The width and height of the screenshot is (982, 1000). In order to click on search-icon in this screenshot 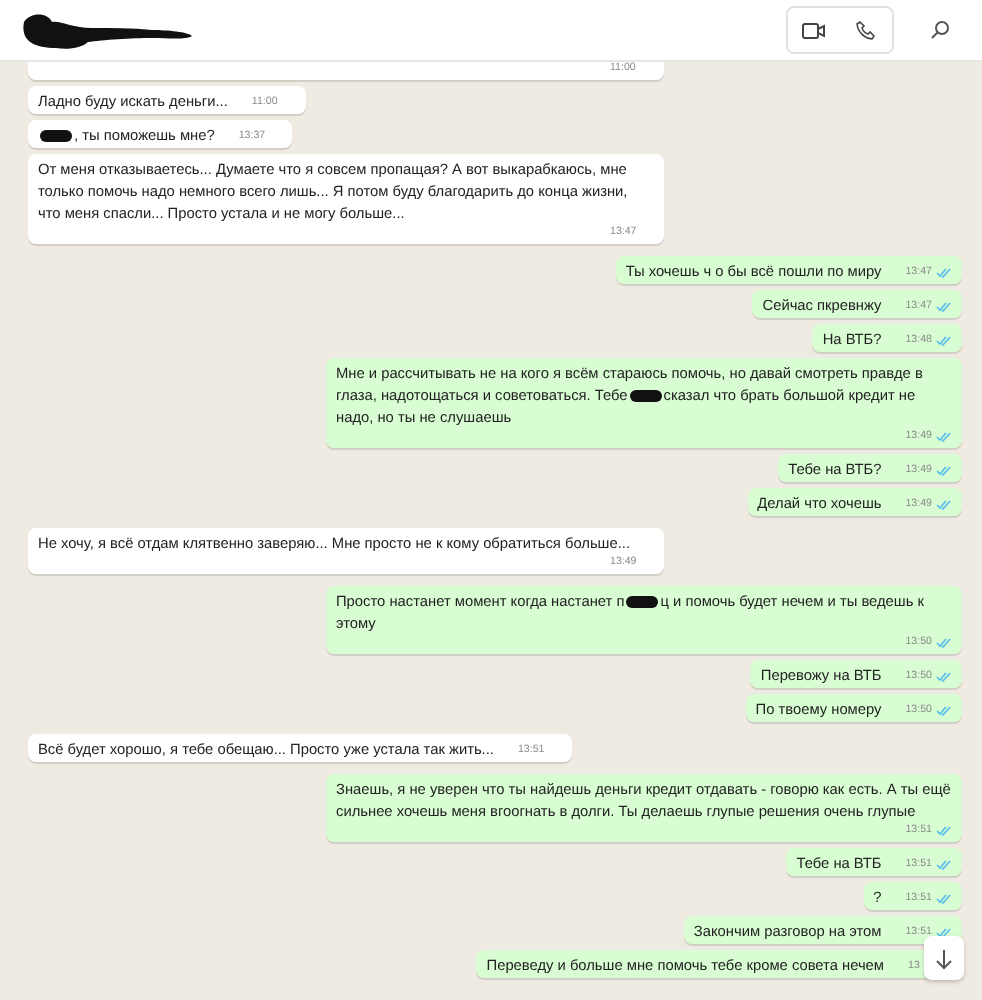, I will do `click(940, 30)`.